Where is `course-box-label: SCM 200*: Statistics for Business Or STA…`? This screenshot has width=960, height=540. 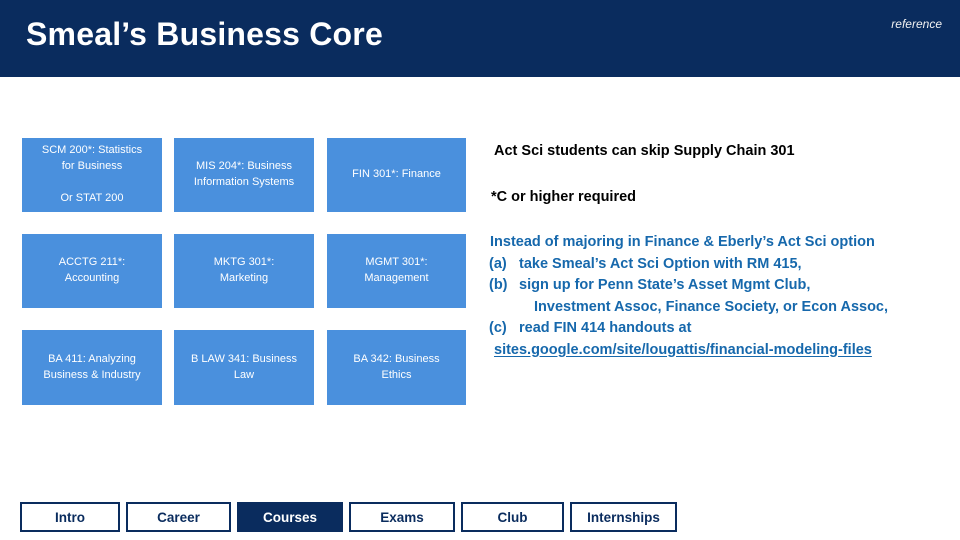 course-box-label: SCM 200*: Statistics for Business Or STA… is located at coordinates (92, 174).